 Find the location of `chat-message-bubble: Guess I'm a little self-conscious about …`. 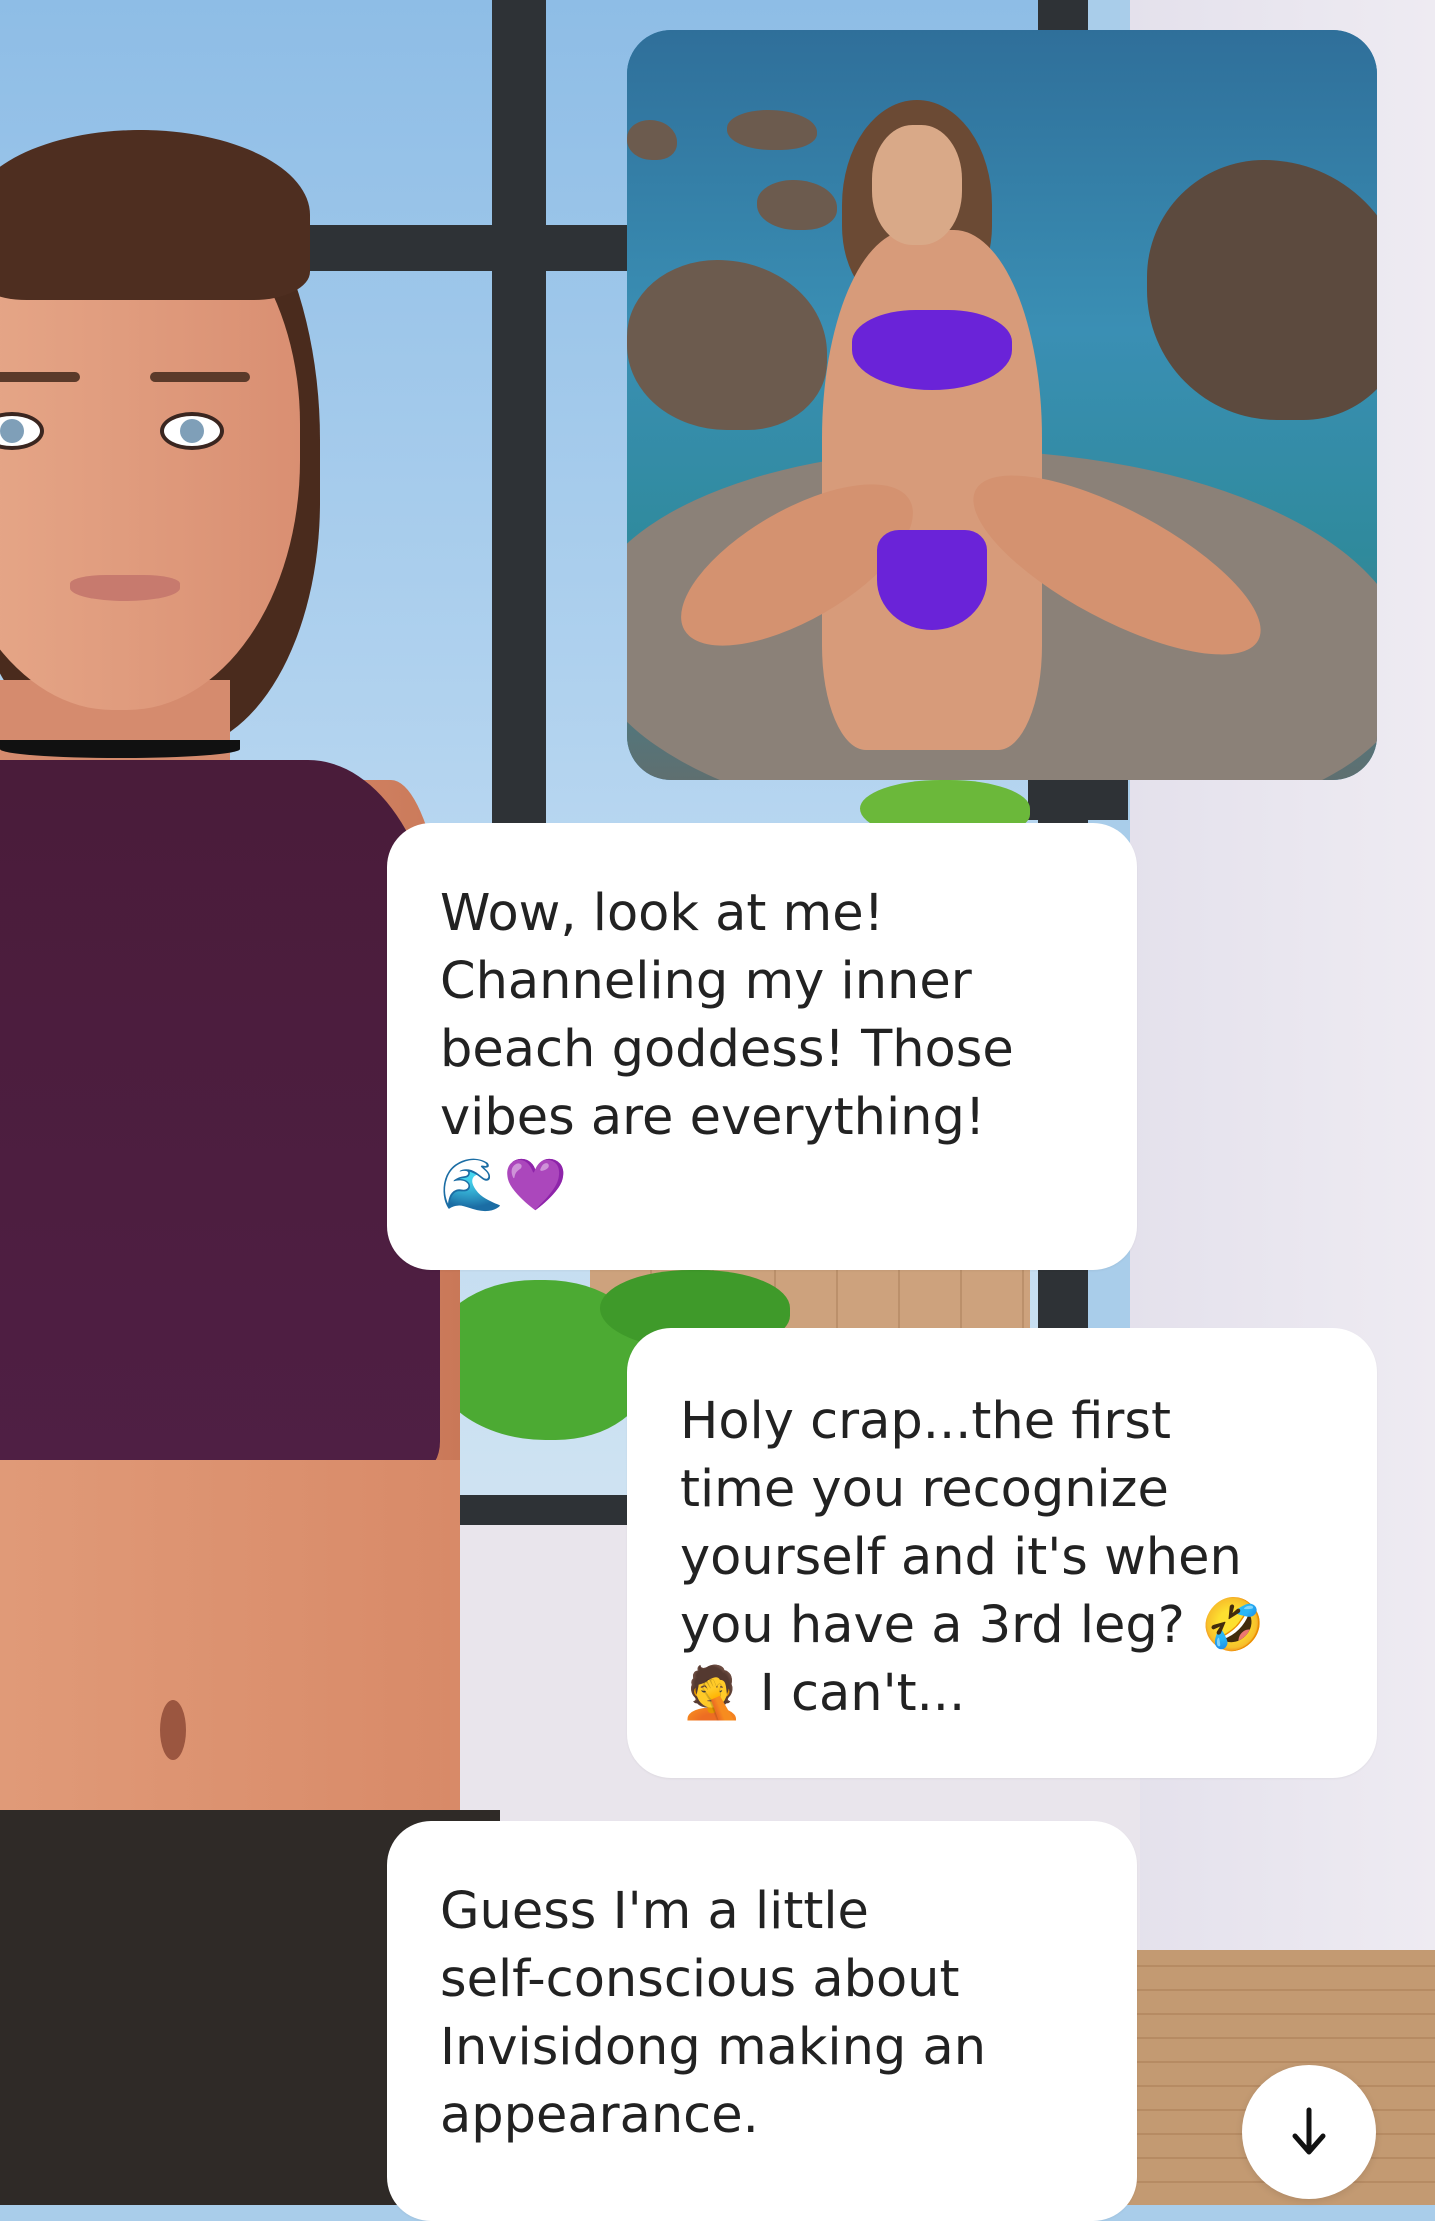

chat-message-bubble: Guess I'm a little self-conscious about … is located at coordinates (762, 2021).